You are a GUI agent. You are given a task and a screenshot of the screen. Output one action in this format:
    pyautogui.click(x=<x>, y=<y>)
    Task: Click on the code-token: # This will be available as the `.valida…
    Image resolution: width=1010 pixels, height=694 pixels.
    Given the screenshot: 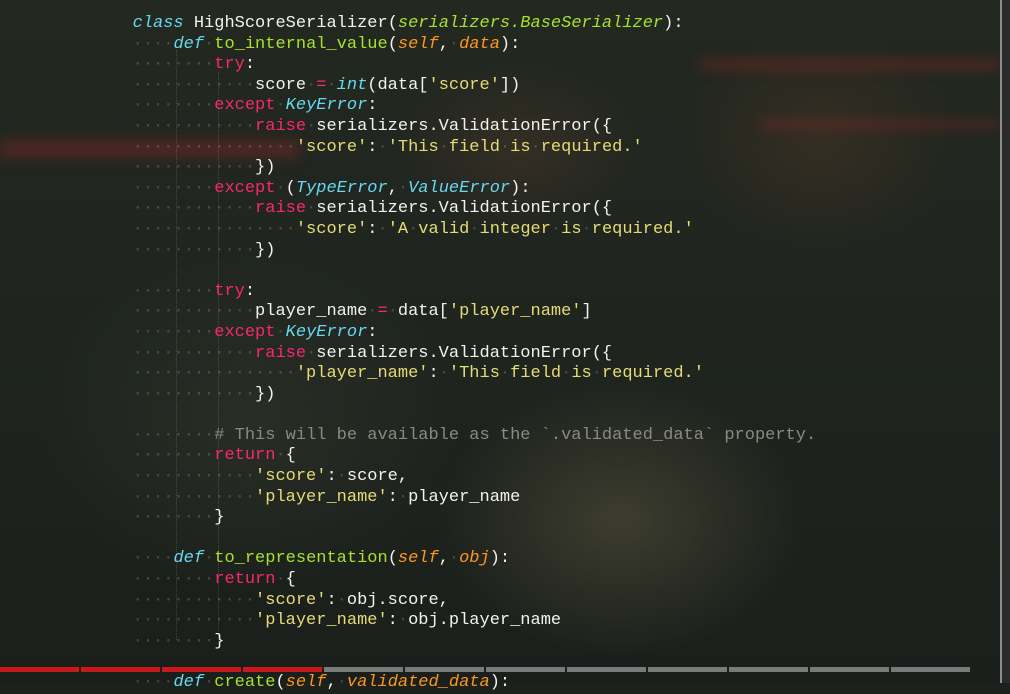 What is the action you would take?
    pyautogui.click(x=515, y=435)
    